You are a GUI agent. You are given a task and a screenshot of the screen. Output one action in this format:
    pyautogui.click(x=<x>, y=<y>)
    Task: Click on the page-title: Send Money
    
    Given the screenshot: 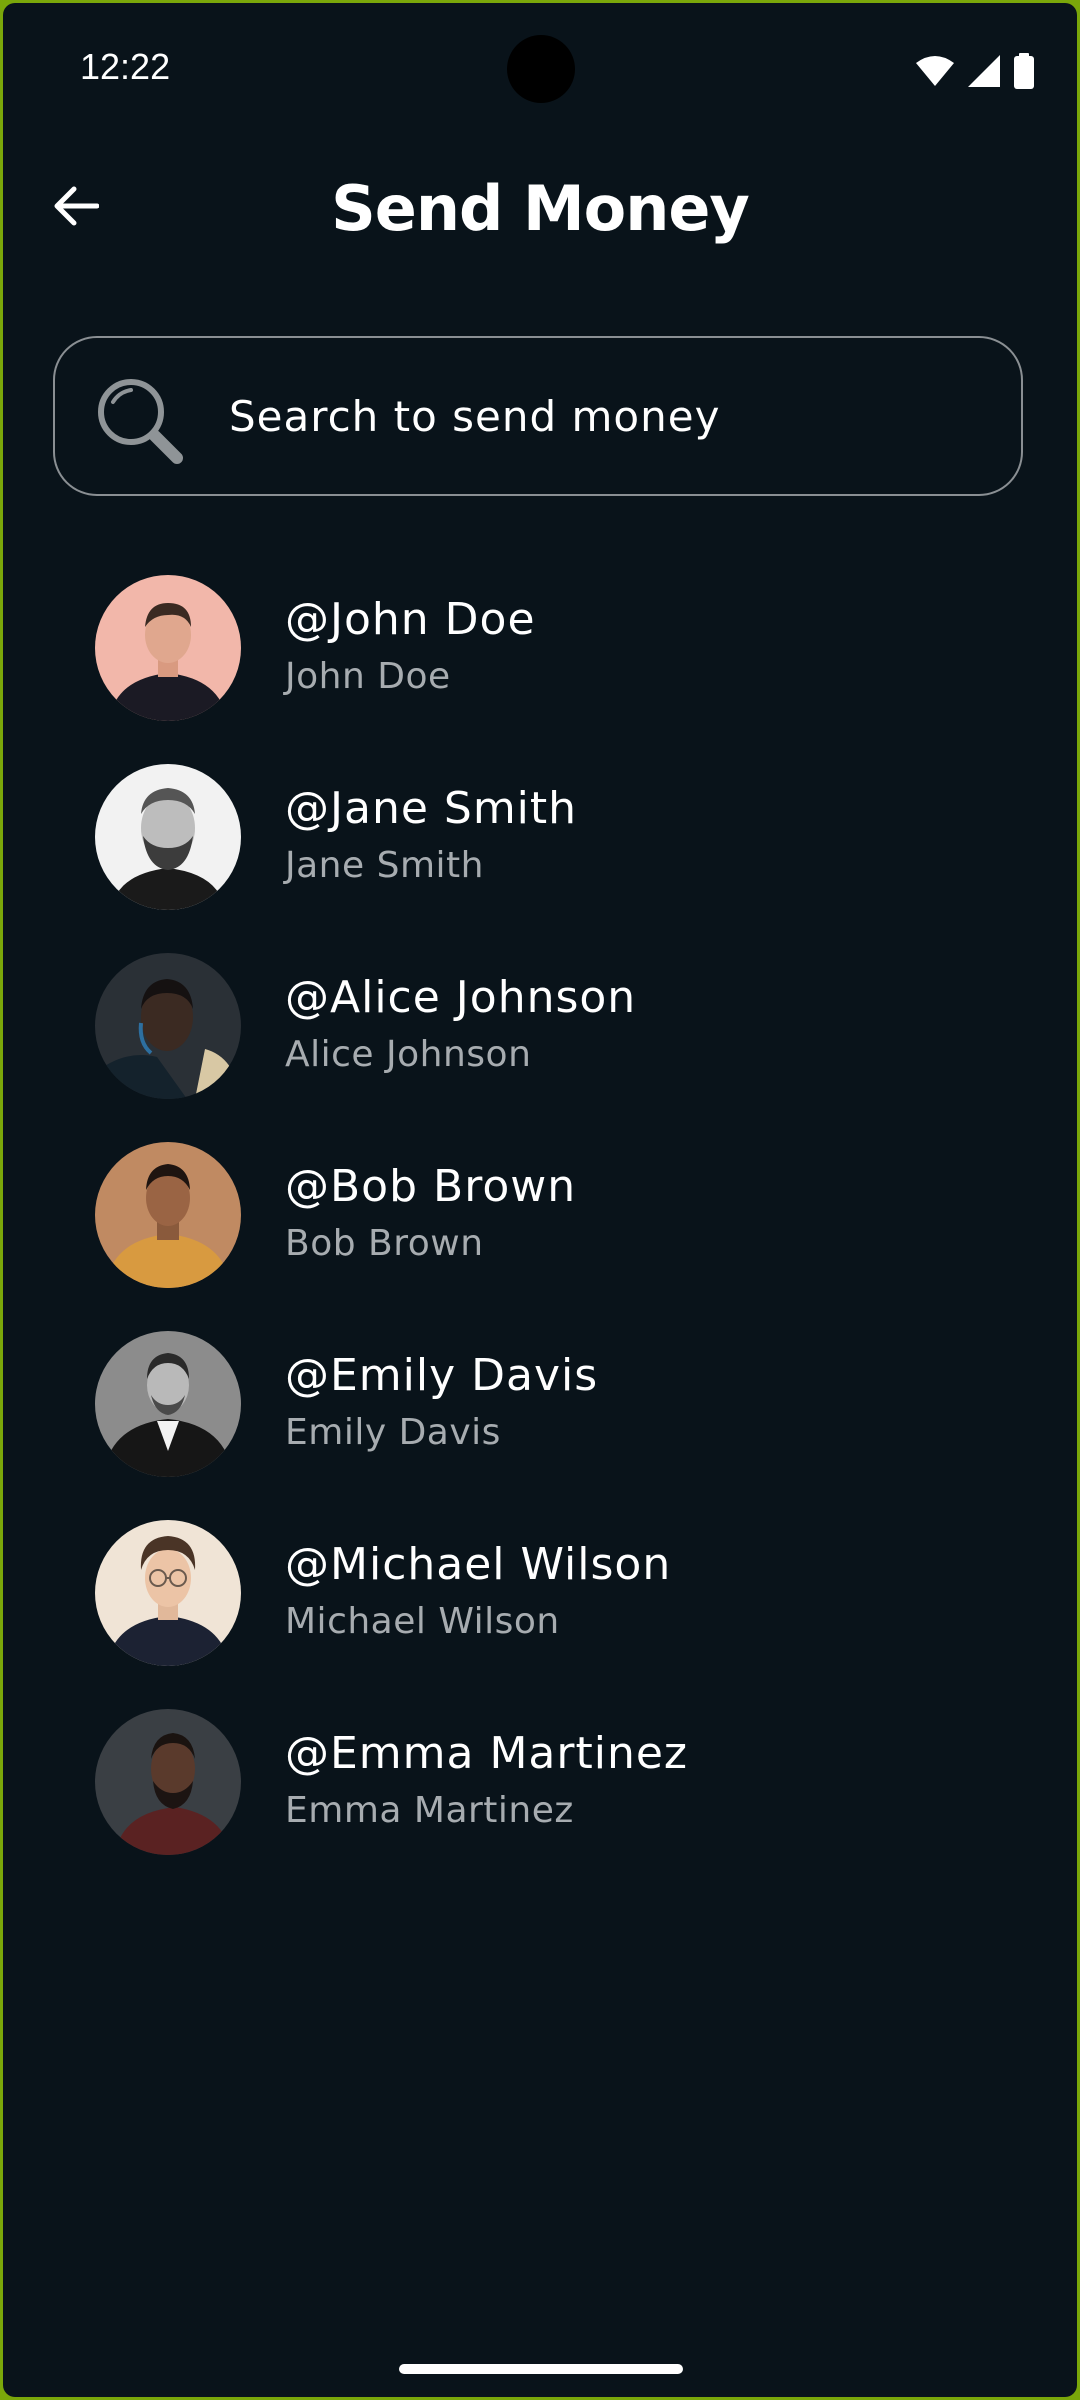 What is the action you would take?
    pyautogui.click(x=540, y=208)
    